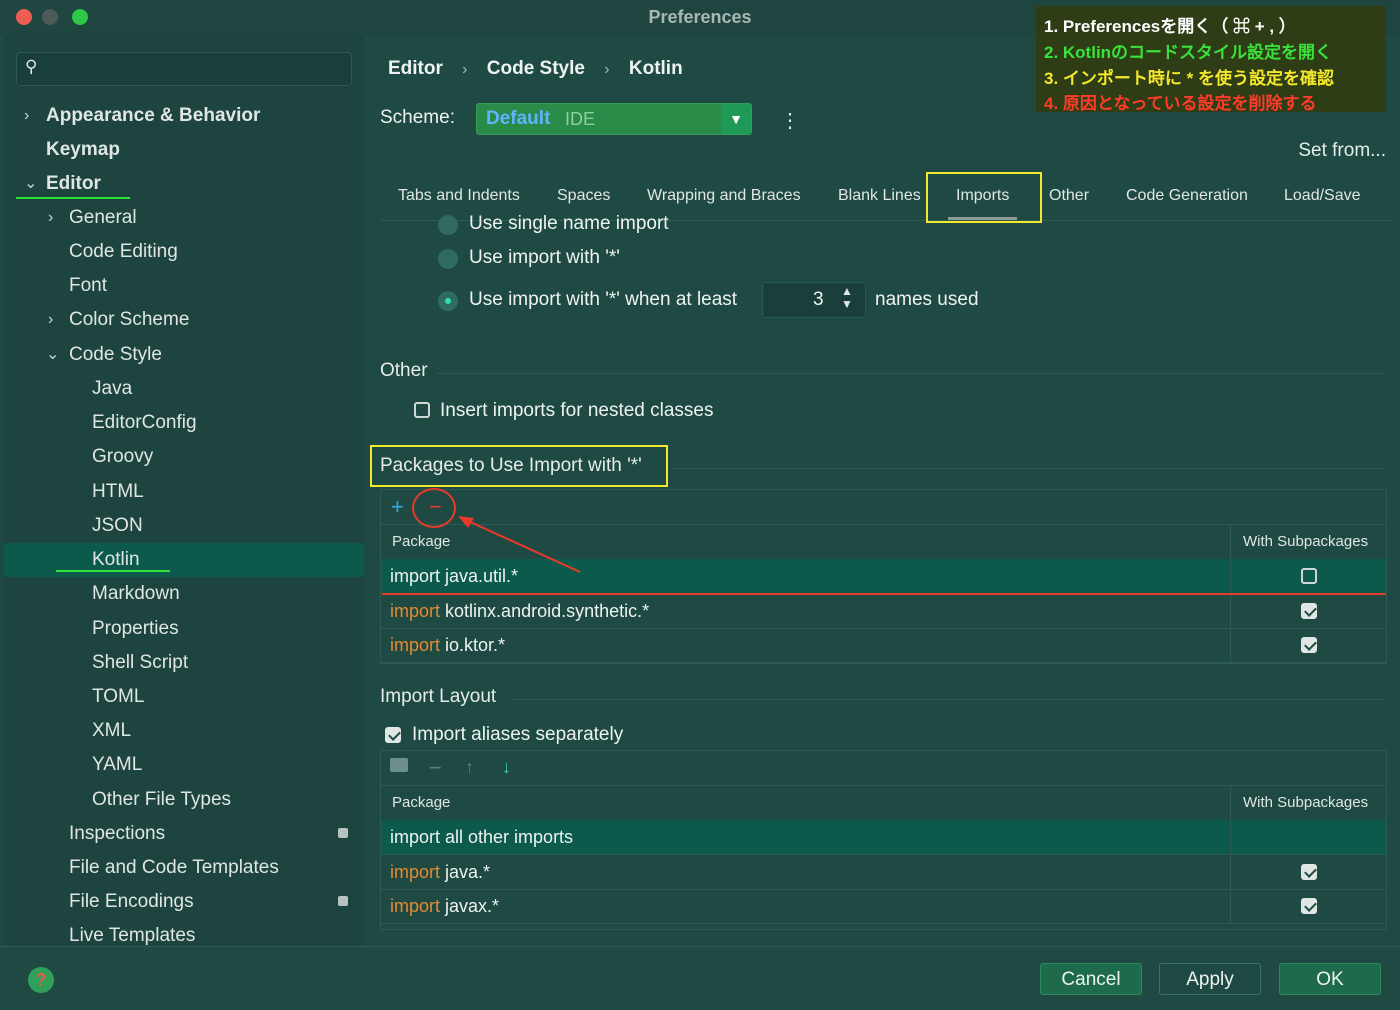 This screenshot has width=1400, height=1010. What do you see at coordinates (1189, 78) in the screenshot?
I see `note-step-3: 3. インポート時に * を使う設定を確認` at bounding box center [1189, 78].